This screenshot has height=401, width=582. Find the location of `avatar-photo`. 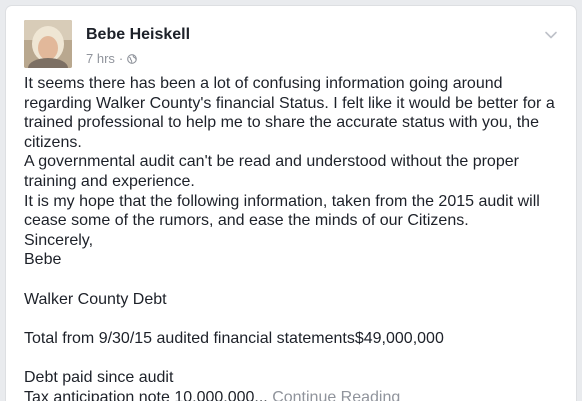

avatar-photo is located at coordinates (48, 44).